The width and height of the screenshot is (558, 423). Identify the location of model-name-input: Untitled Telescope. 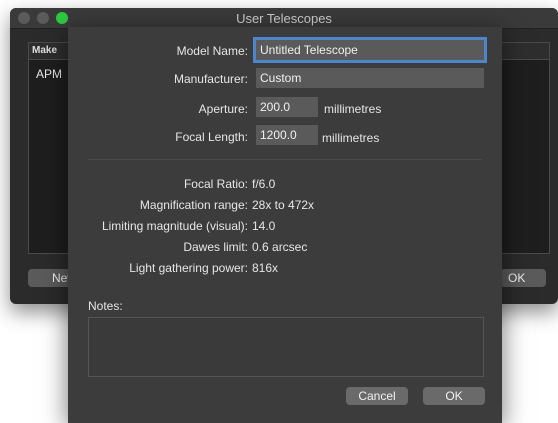
(370, 50).